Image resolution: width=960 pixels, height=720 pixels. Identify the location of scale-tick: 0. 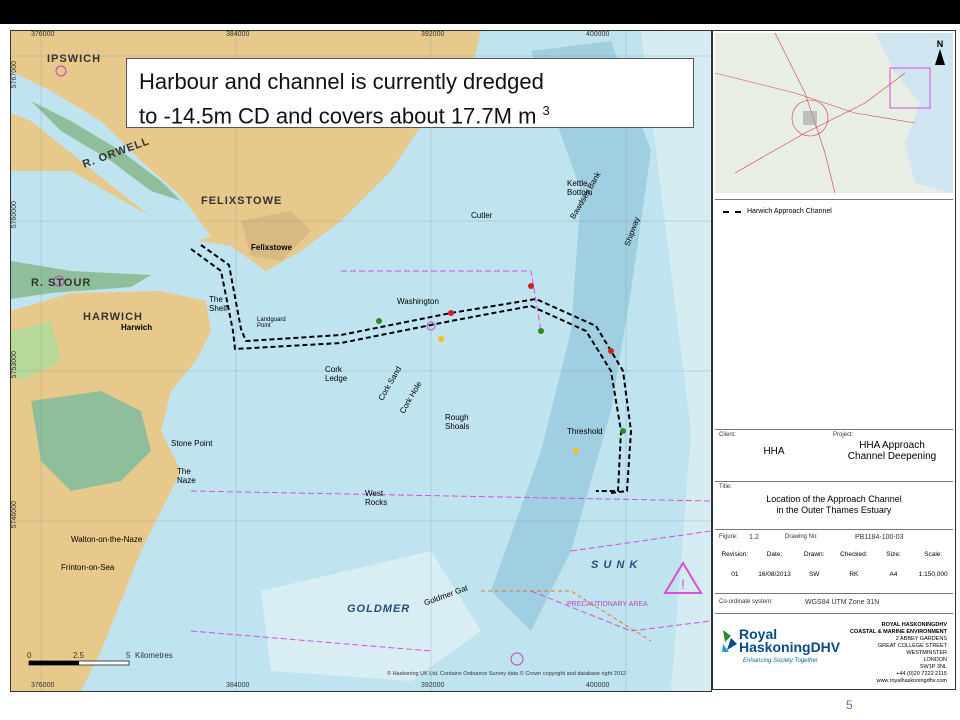
(29, 655).